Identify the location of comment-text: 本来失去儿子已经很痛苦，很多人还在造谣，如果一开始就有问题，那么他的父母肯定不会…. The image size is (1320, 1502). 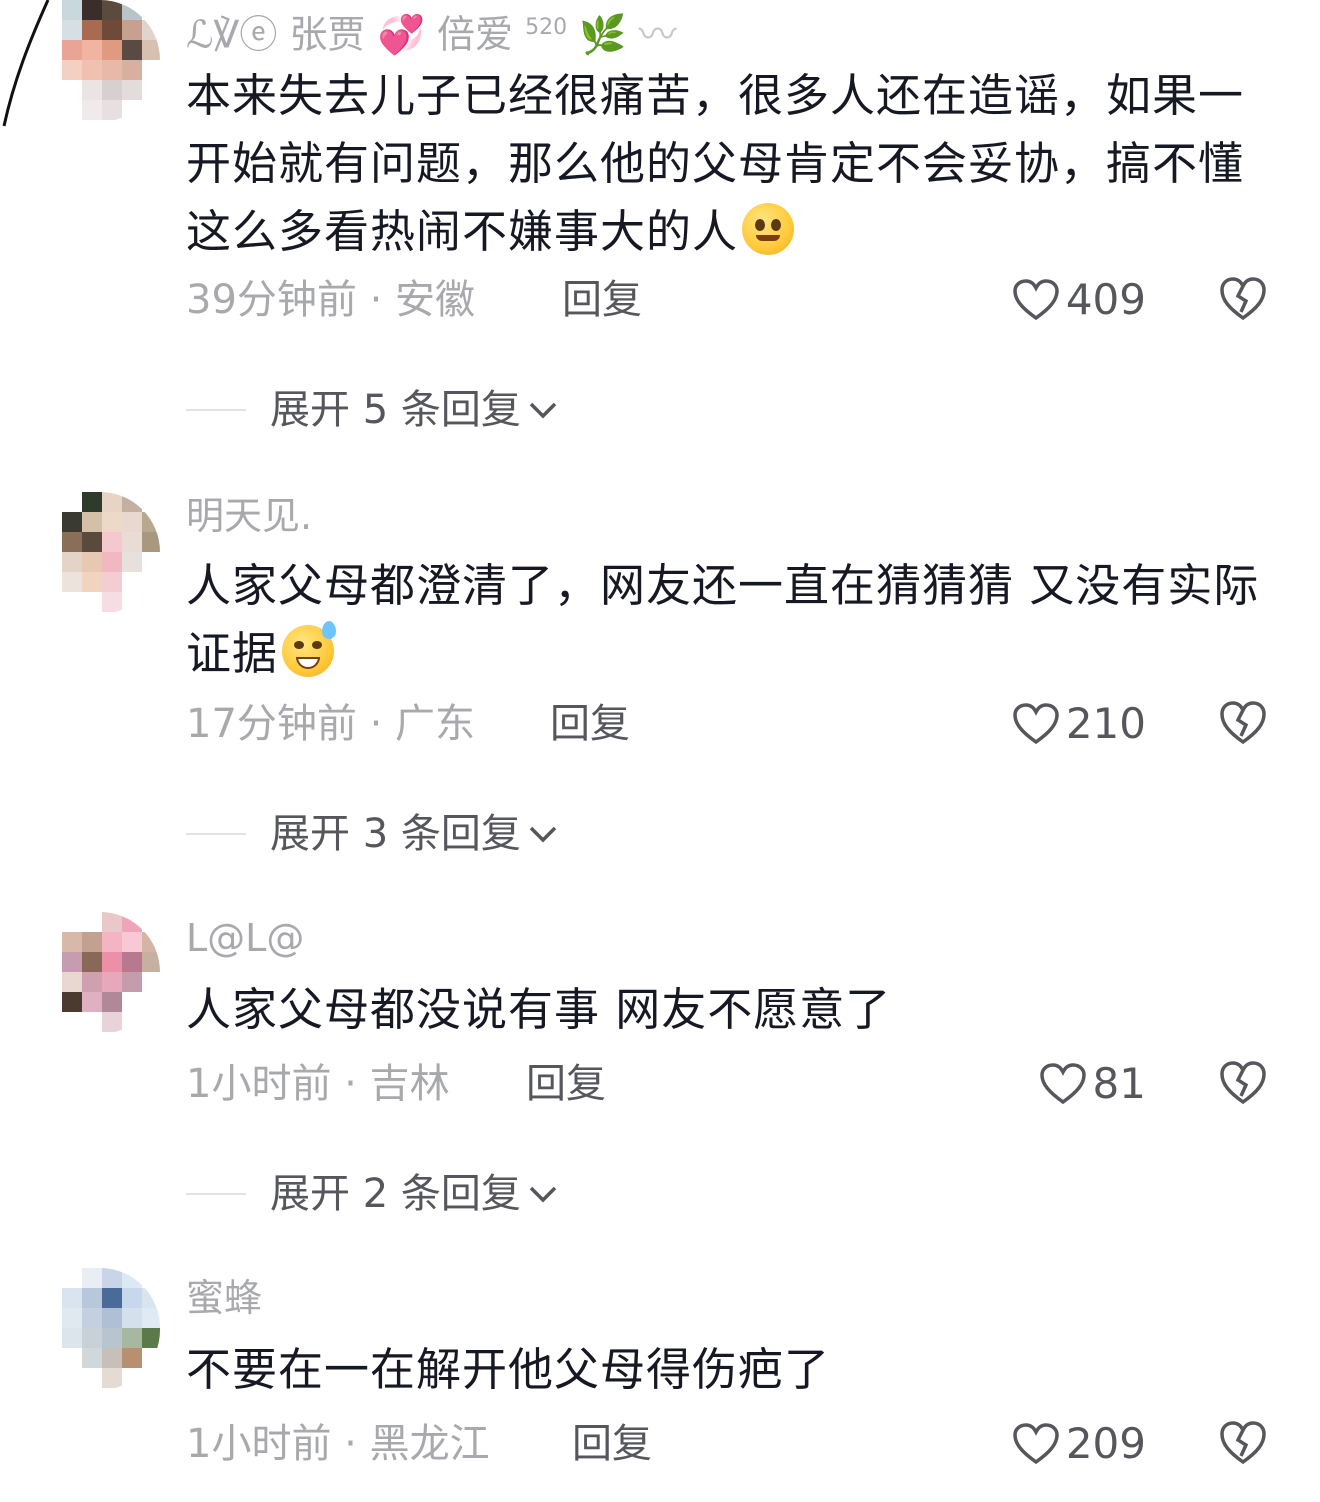
(715, 163).